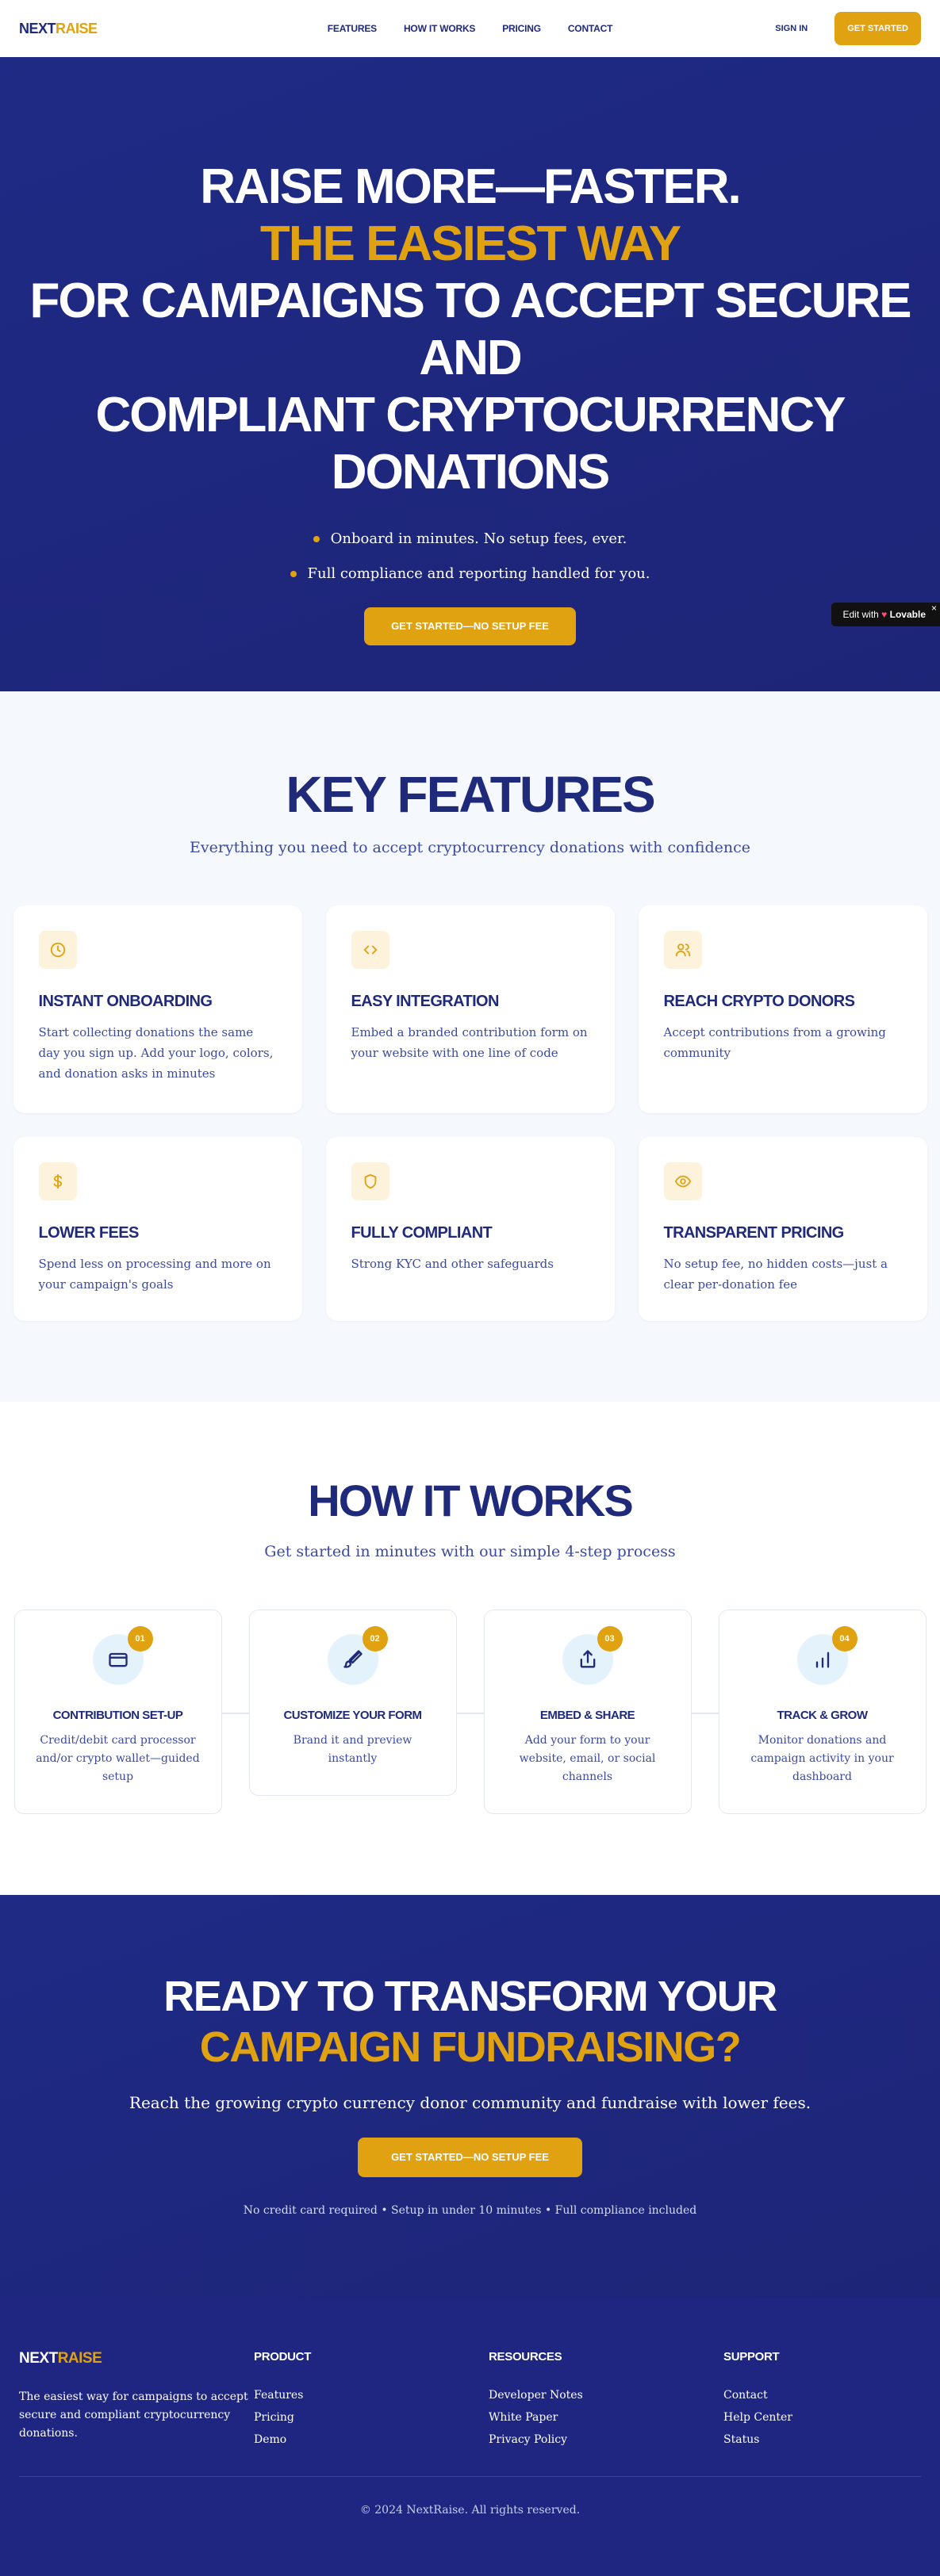  Describe the element at coordinates (283, 2357) in the screenshot. I see `footer-column-title: PRODUCT` at that location.